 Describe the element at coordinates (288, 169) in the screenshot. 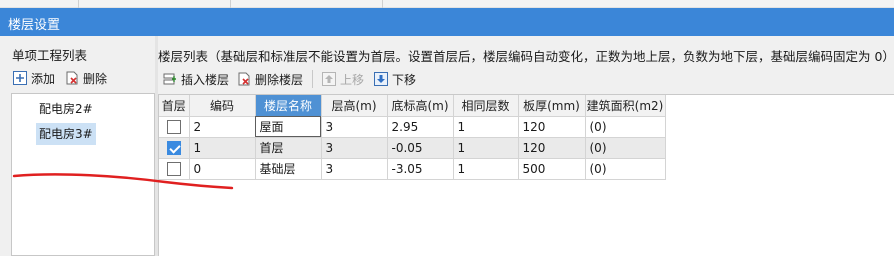

I see `floor-name-cell: 基础层` at that location.